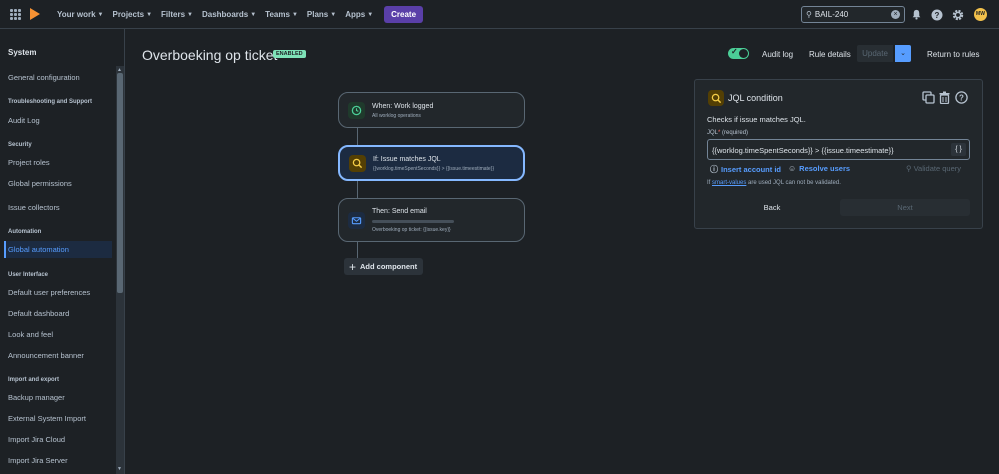  I want to click on return-to-rules-button: Return to rules, so click(953, 54).